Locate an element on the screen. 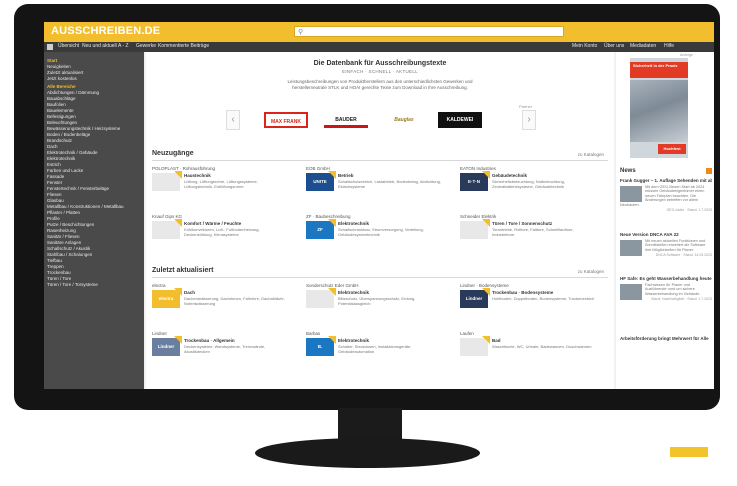  carousel-label: Partner is located at coordinates (526, 106).